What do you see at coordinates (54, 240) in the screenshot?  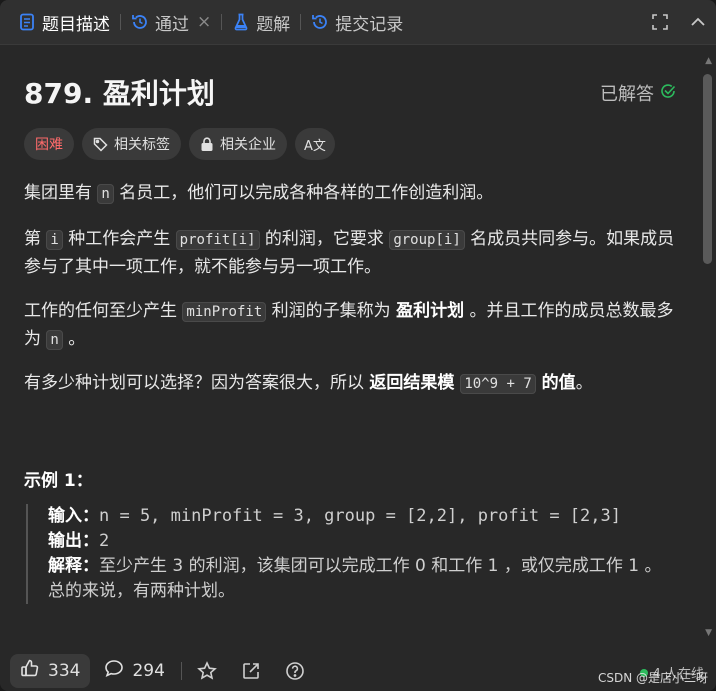 I see `inline-code: i` at bounding box center [54, 240].